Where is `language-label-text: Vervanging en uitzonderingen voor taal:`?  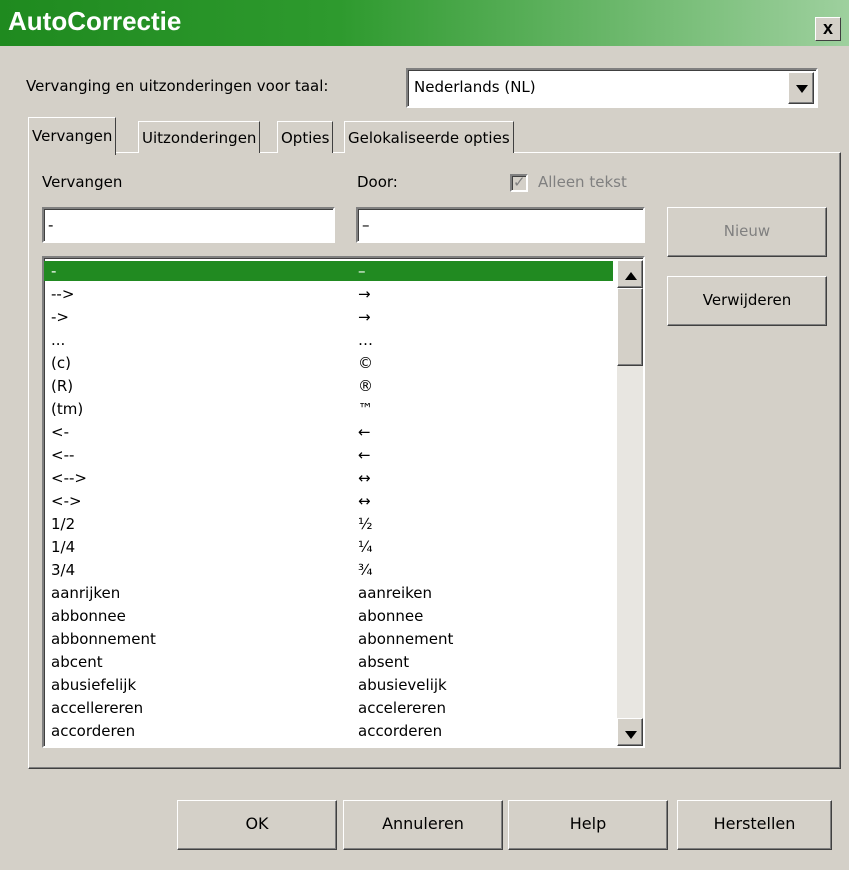 language-label-text: Vervanging en uitzonderingen voor taal: is located at coordinates (177, 86).